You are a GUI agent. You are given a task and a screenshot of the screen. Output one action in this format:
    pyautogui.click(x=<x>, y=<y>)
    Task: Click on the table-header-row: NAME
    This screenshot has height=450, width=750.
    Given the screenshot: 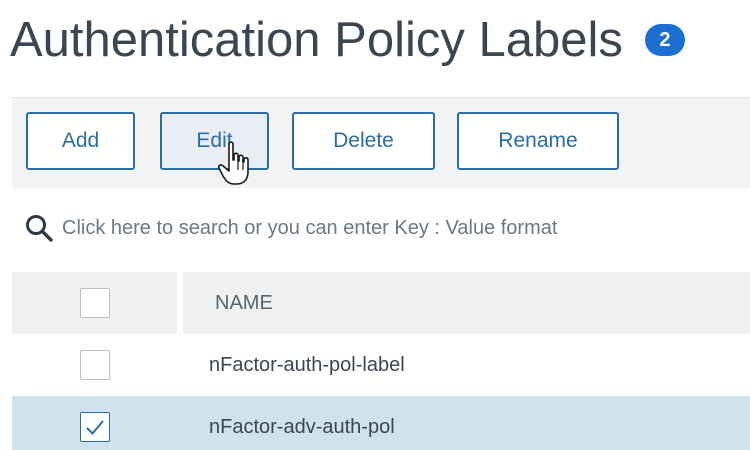 What is the action you would take?
    pyautogui.click(x=381, y=303)
    